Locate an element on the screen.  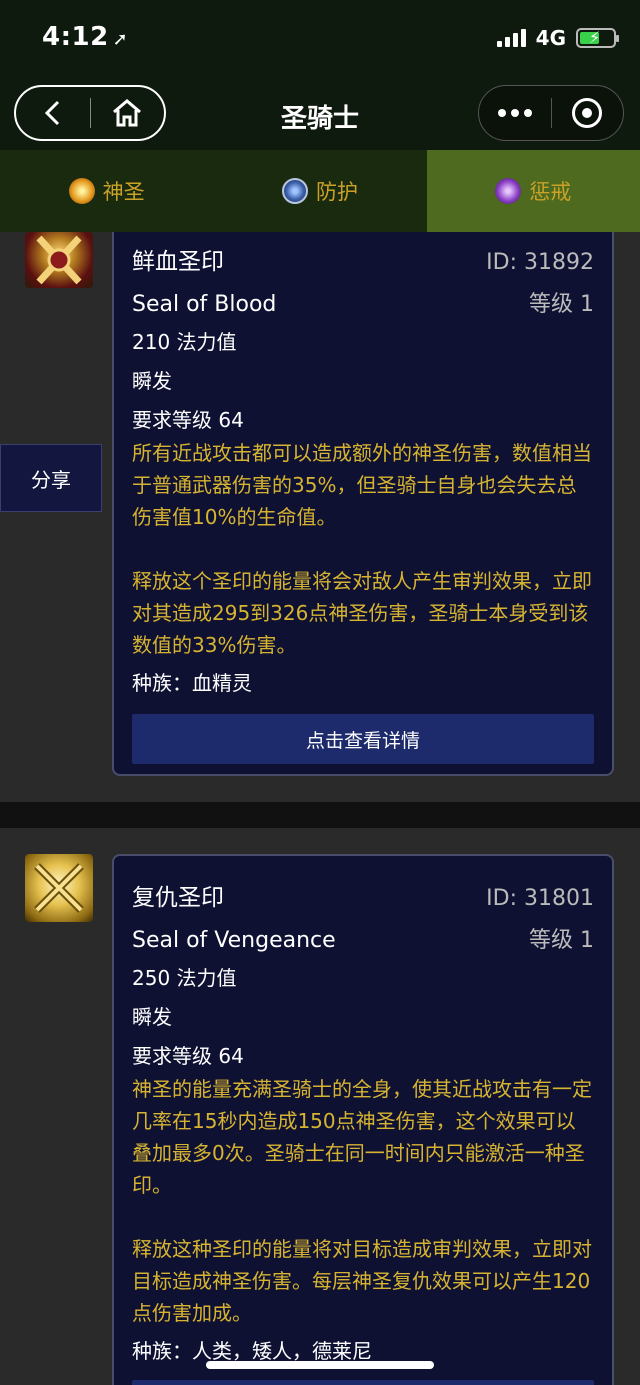
spell-name-en: Seal of Vengeance is located at coordinates (234, 940).